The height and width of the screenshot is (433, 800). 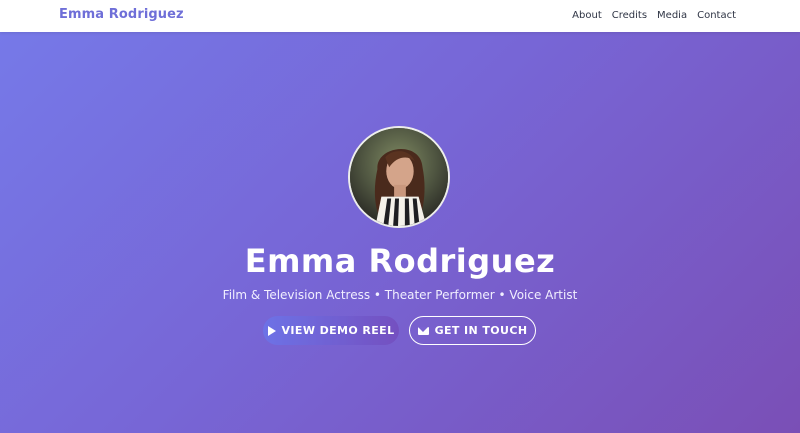 What do you see at coordinates (481, 330) in the screenshot?
I see `get-in-touch-label: GET IN TOUCH` at bounding box center [481, 330].